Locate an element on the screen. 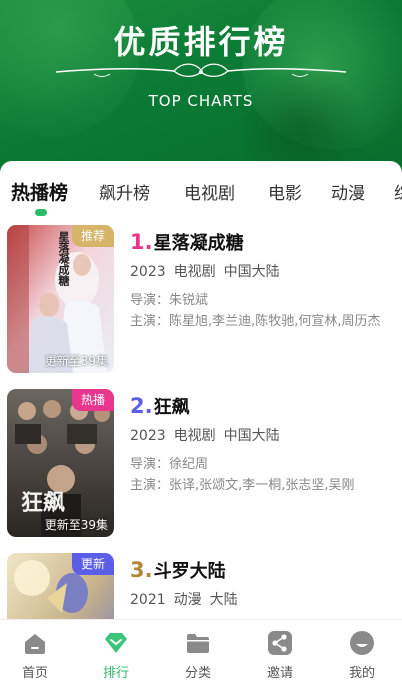  tab-hot: 热播榜 is located at coordinates (39, 191).